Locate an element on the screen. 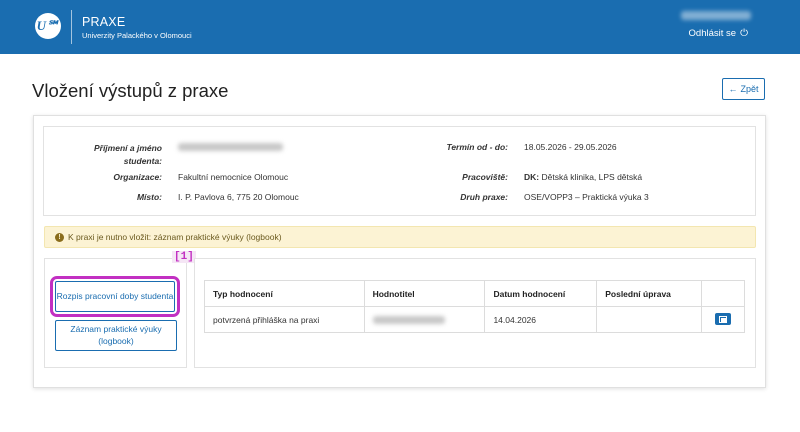  cell-hodnotitel is located at coordinates (424, 319).